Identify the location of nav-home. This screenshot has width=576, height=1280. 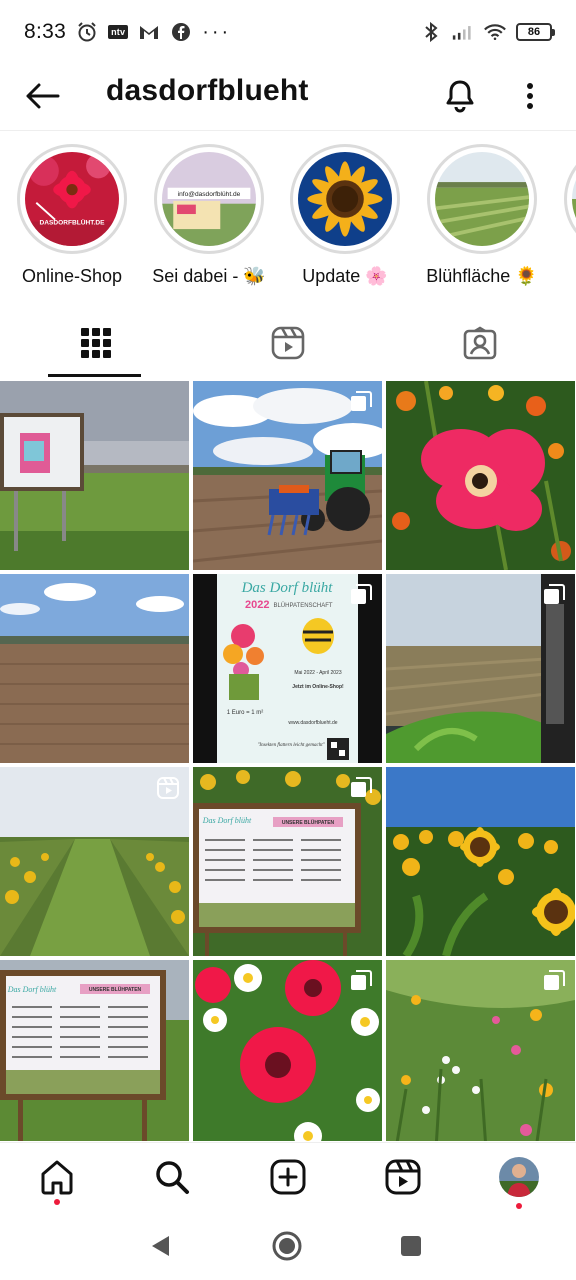
(57, 1178).